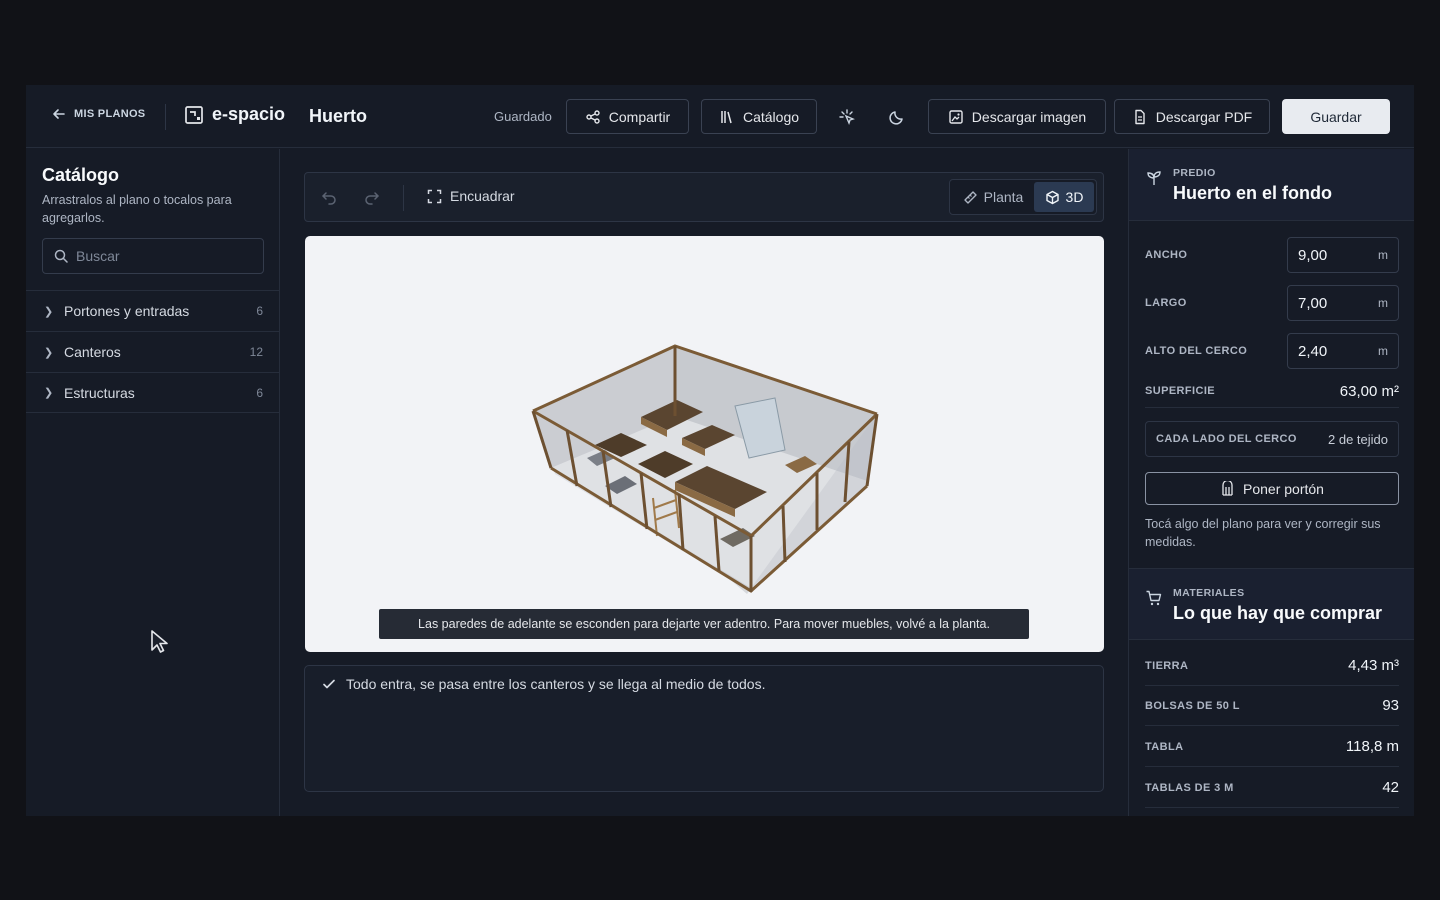 The image size is (1440, 900). Describe the element at coordinates (1029, 116) in the screenshot. I see `download-image-label: Descargar imagen` at that location.